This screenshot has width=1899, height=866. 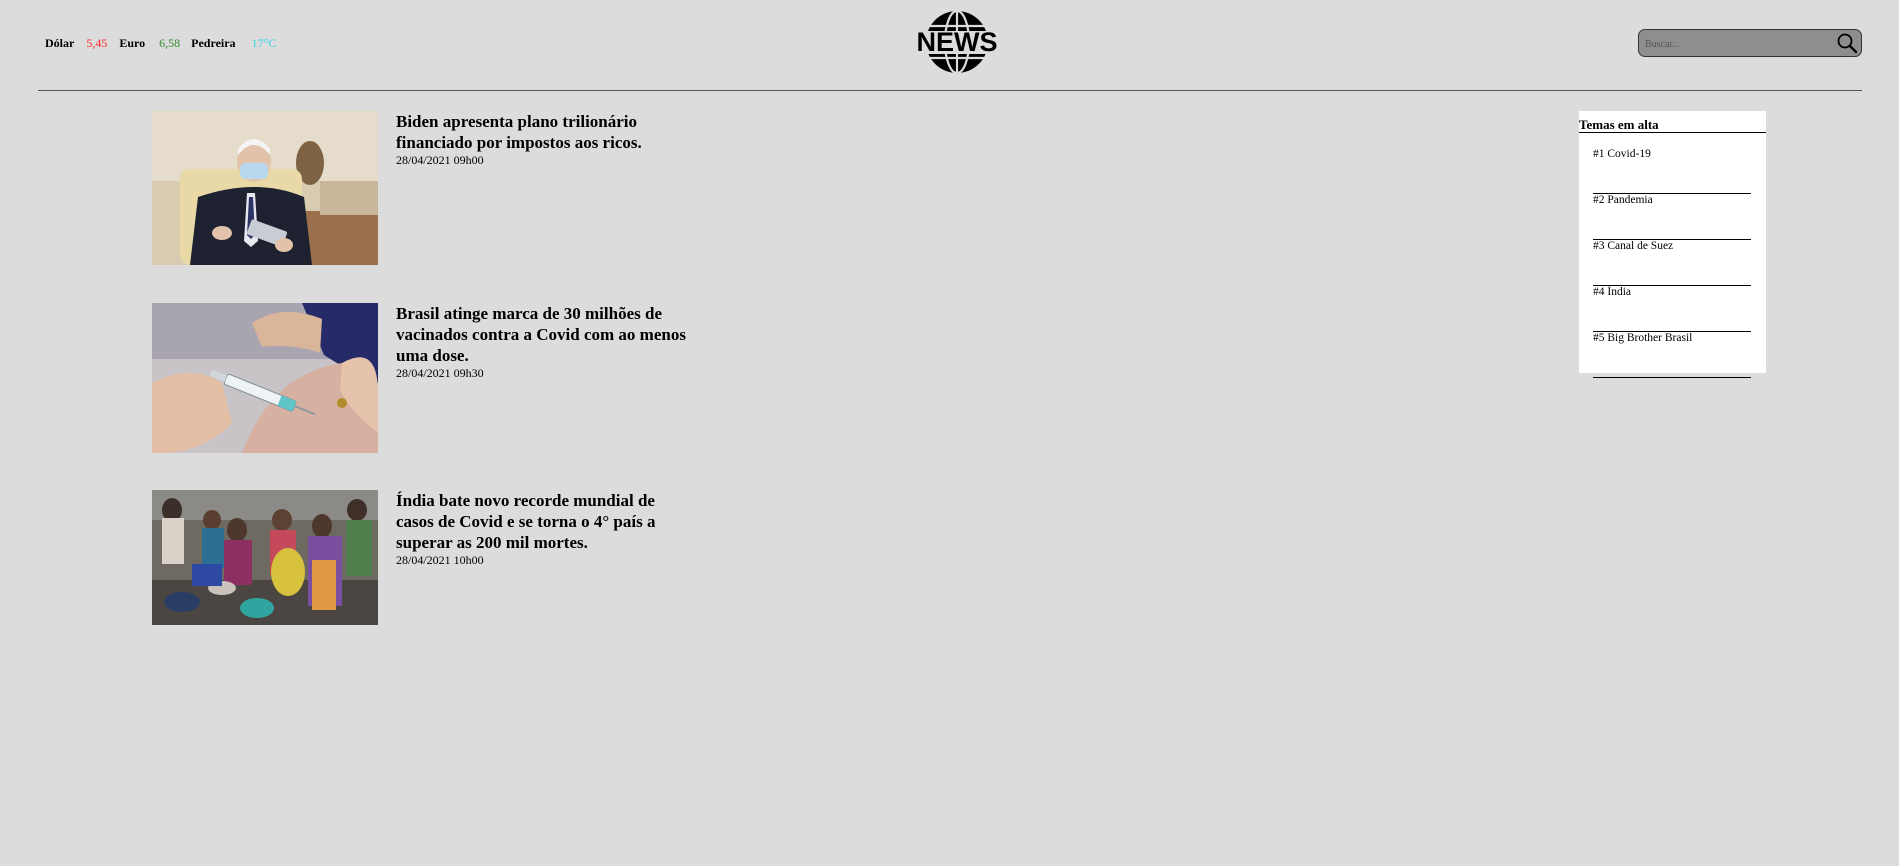 What do you see at coordinates (1672, 309) in the screenshot?
I see `trending-item: #4 Índia` at bounding box center [1672, 309].